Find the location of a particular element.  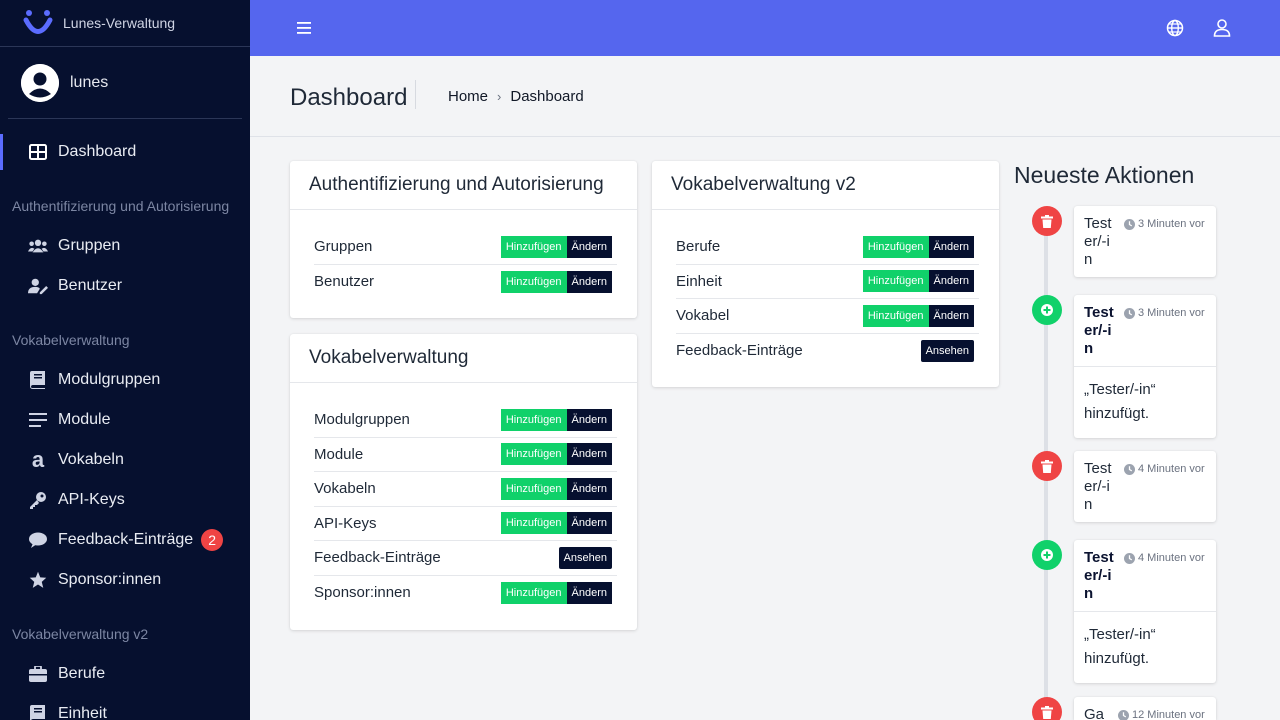

users-icon is located at coordinates (38, 246).